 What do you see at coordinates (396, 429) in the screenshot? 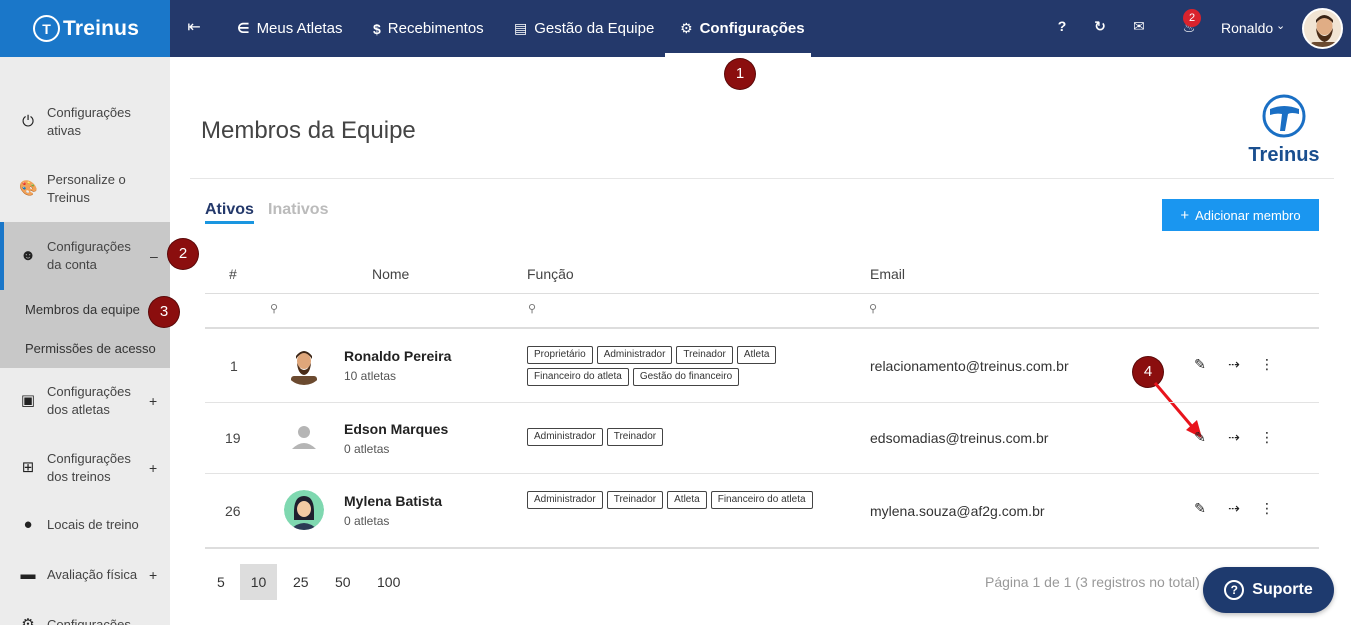
I see `member-name: Edson Marques` at bounding box center [396, 429].